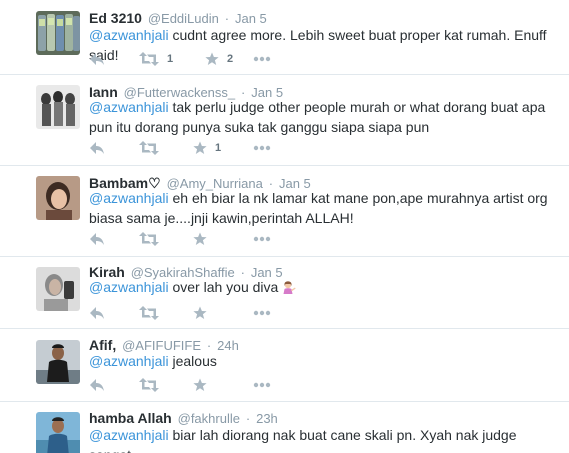  What do you see at coordinates (209, 418) in the screenshot?
I see `tweet-username: @fakhrulle` at bounding box center [209, 418].